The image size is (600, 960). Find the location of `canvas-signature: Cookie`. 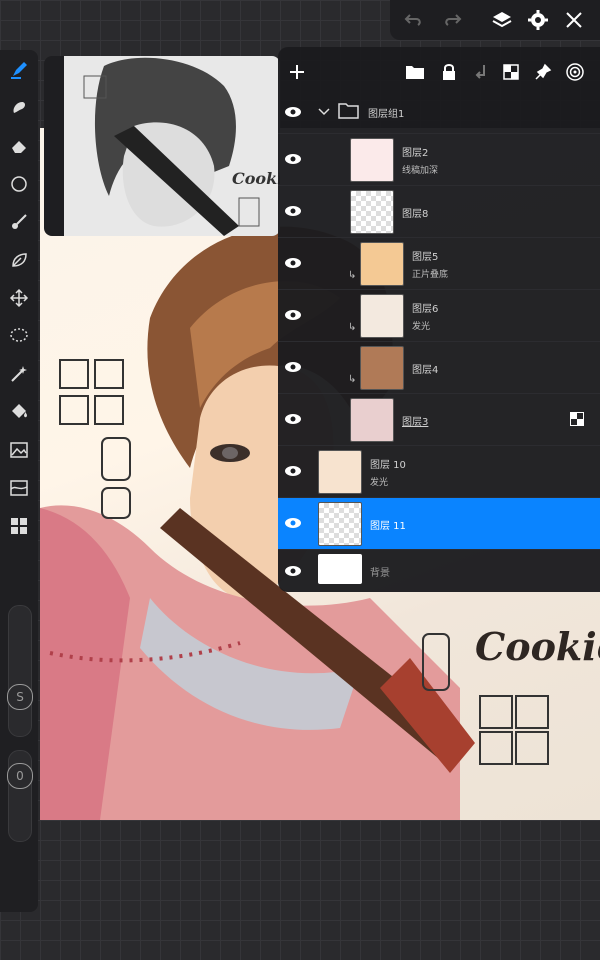

canvas-signature: Cookie is located at coordinates (537, 646).